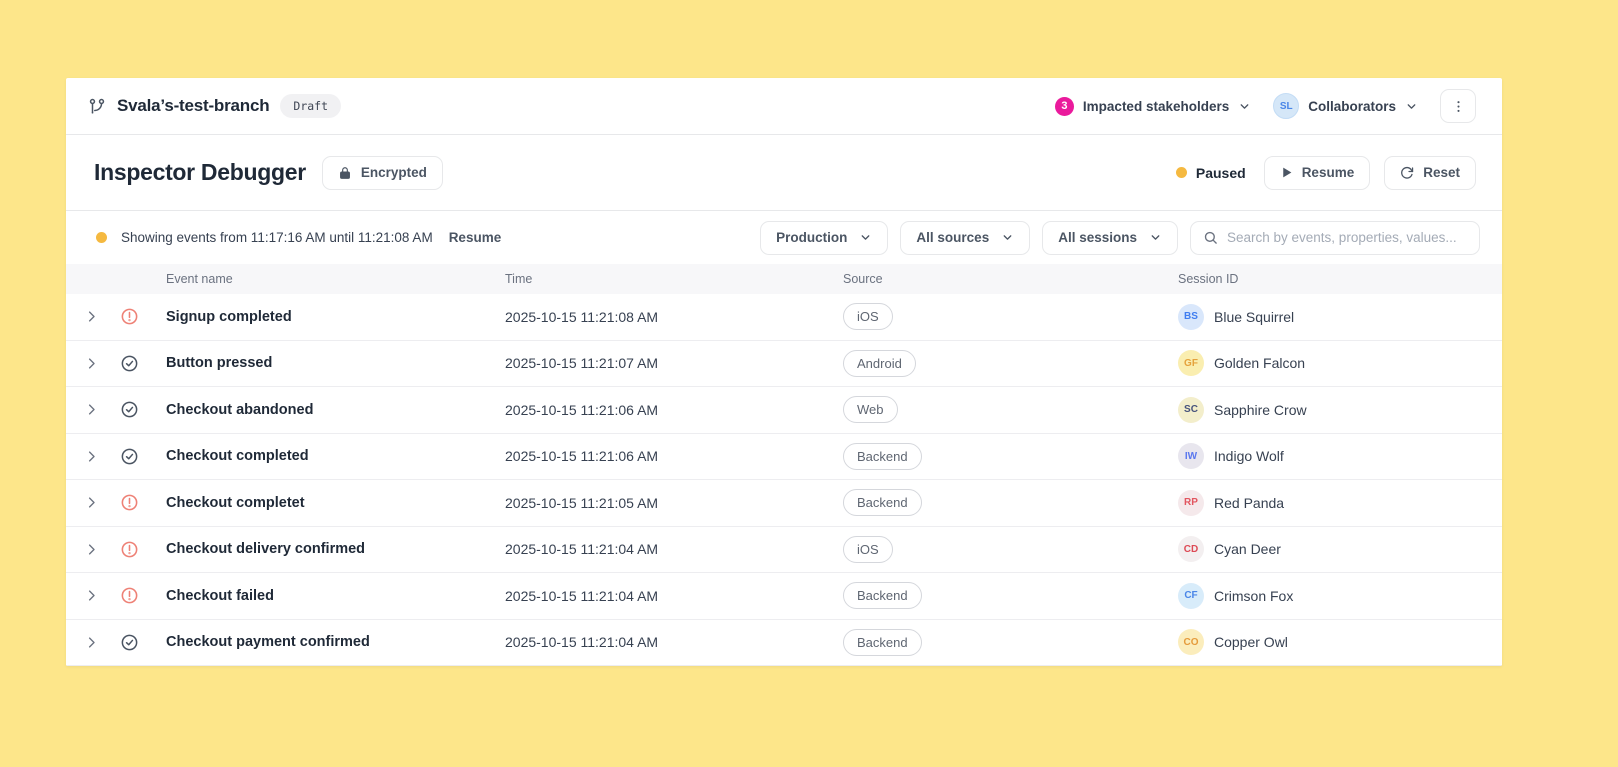 The image size is (1618, 767). I want to click on session-name: Cyan Deer, so click(1247, 549).